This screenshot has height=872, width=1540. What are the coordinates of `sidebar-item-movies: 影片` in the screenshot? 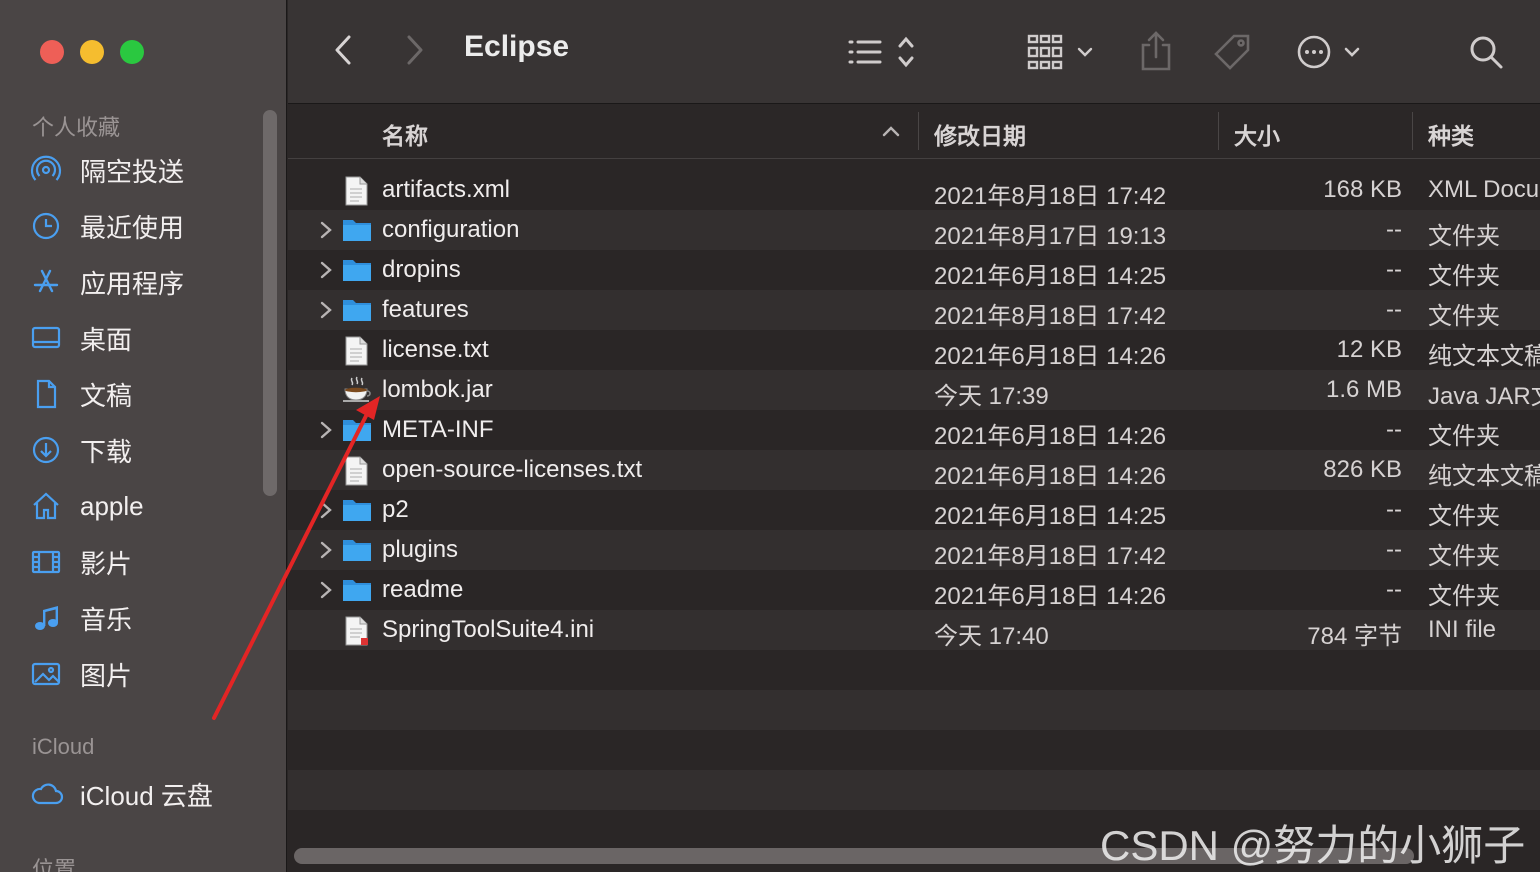 It's located at (145, 562).